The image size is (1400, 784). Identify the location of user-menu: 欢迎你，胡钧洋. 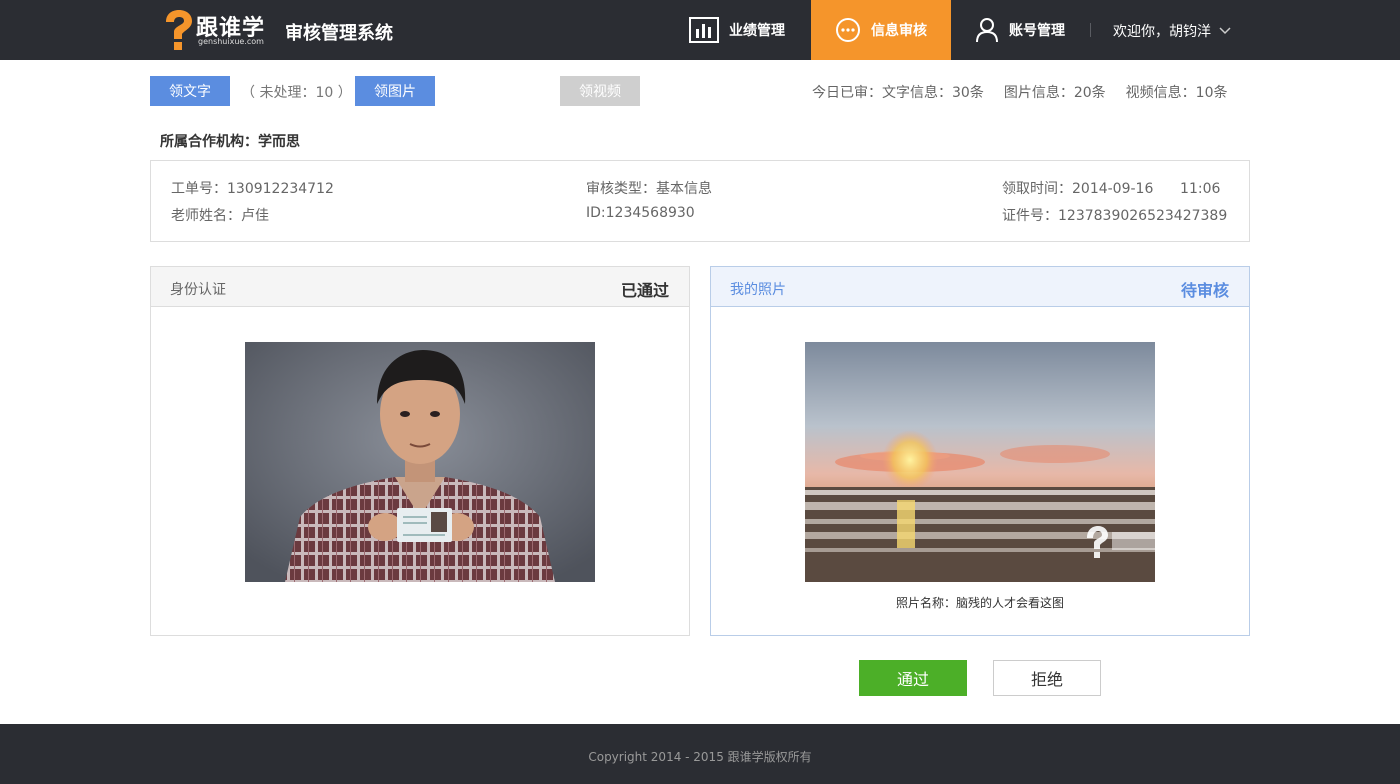
(1172, 31).